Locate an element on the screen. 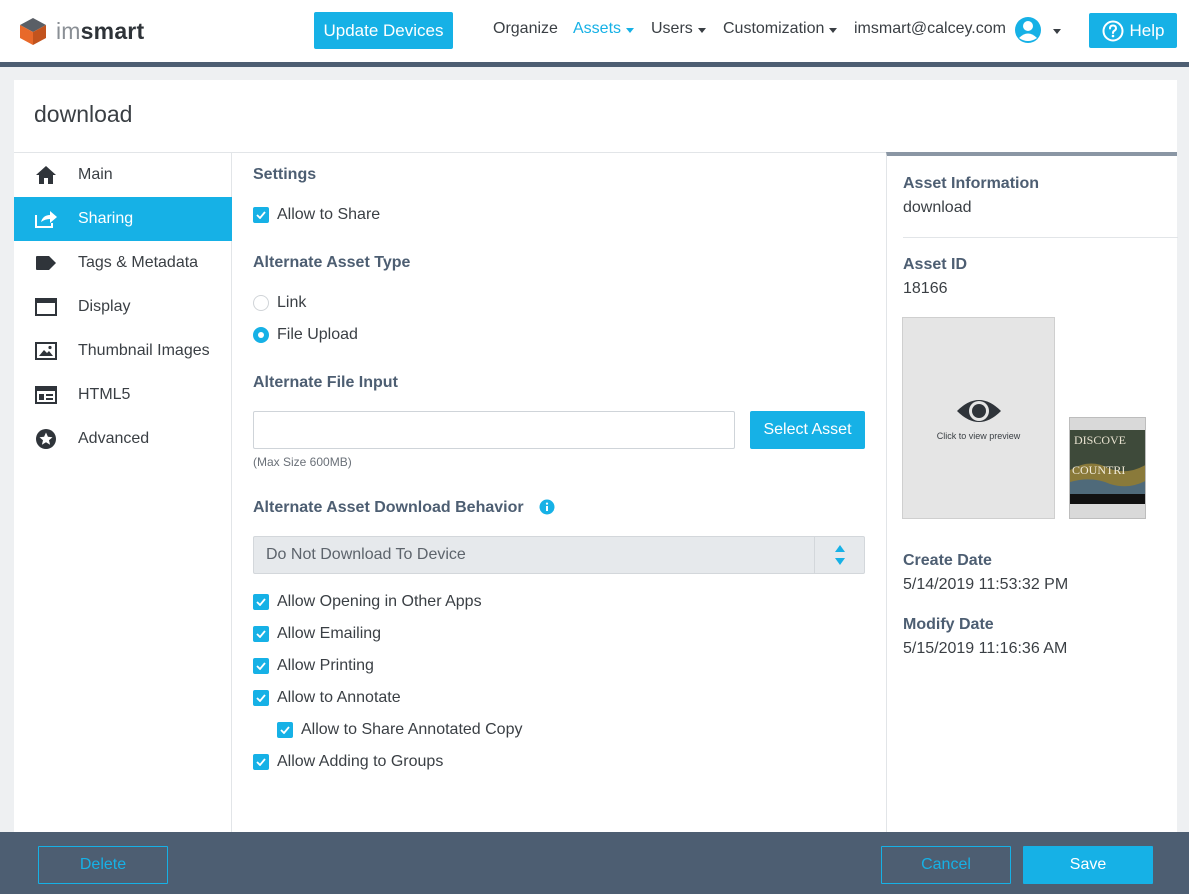  allow-opening-label: Allow Opening in Other Apps is located at coordinates (379, 601).